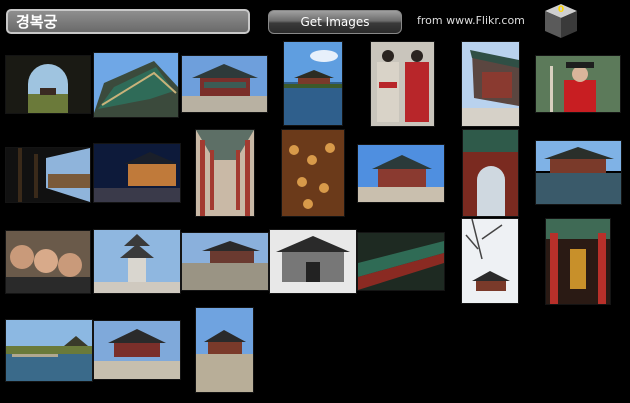  I want to click on photo-thumbnail-gate-black-white, so click(313, 261).